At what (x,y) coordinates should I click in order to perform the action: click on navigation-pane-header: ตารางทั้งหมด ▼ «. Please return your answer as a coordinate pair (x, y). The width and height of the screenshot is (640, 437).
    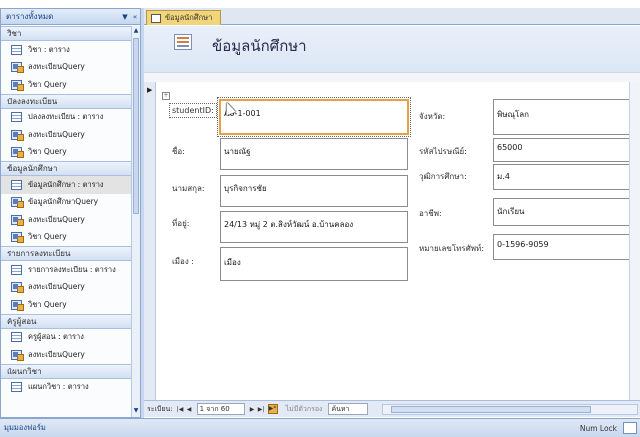
    Looking at the image, I should click on (70, 17).